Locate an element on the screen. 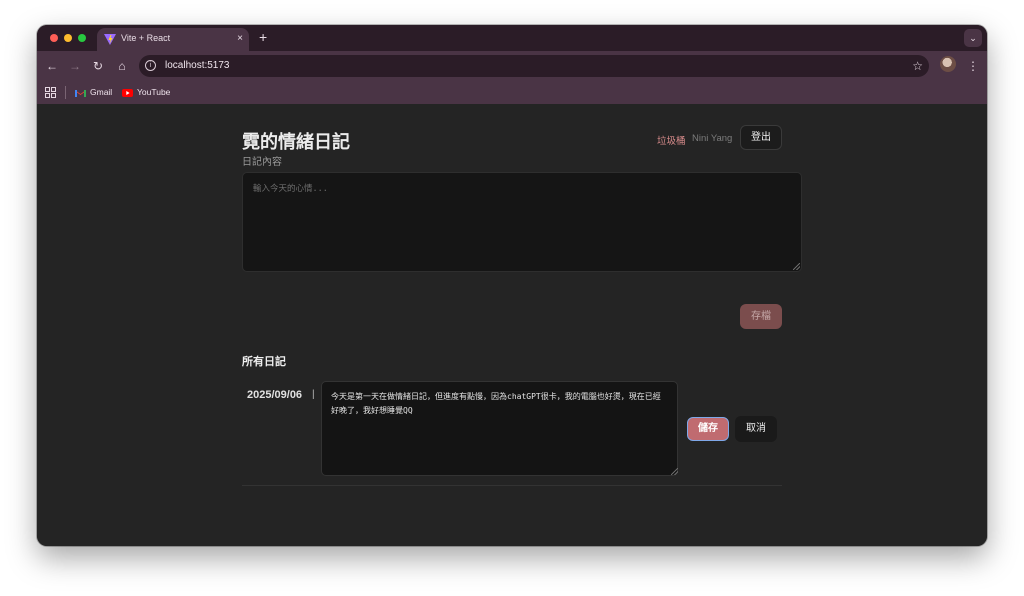 The height and width of the screenshot is (596, 1024). bookmark-youtube: YouTube is located at coordinates (146, 92).